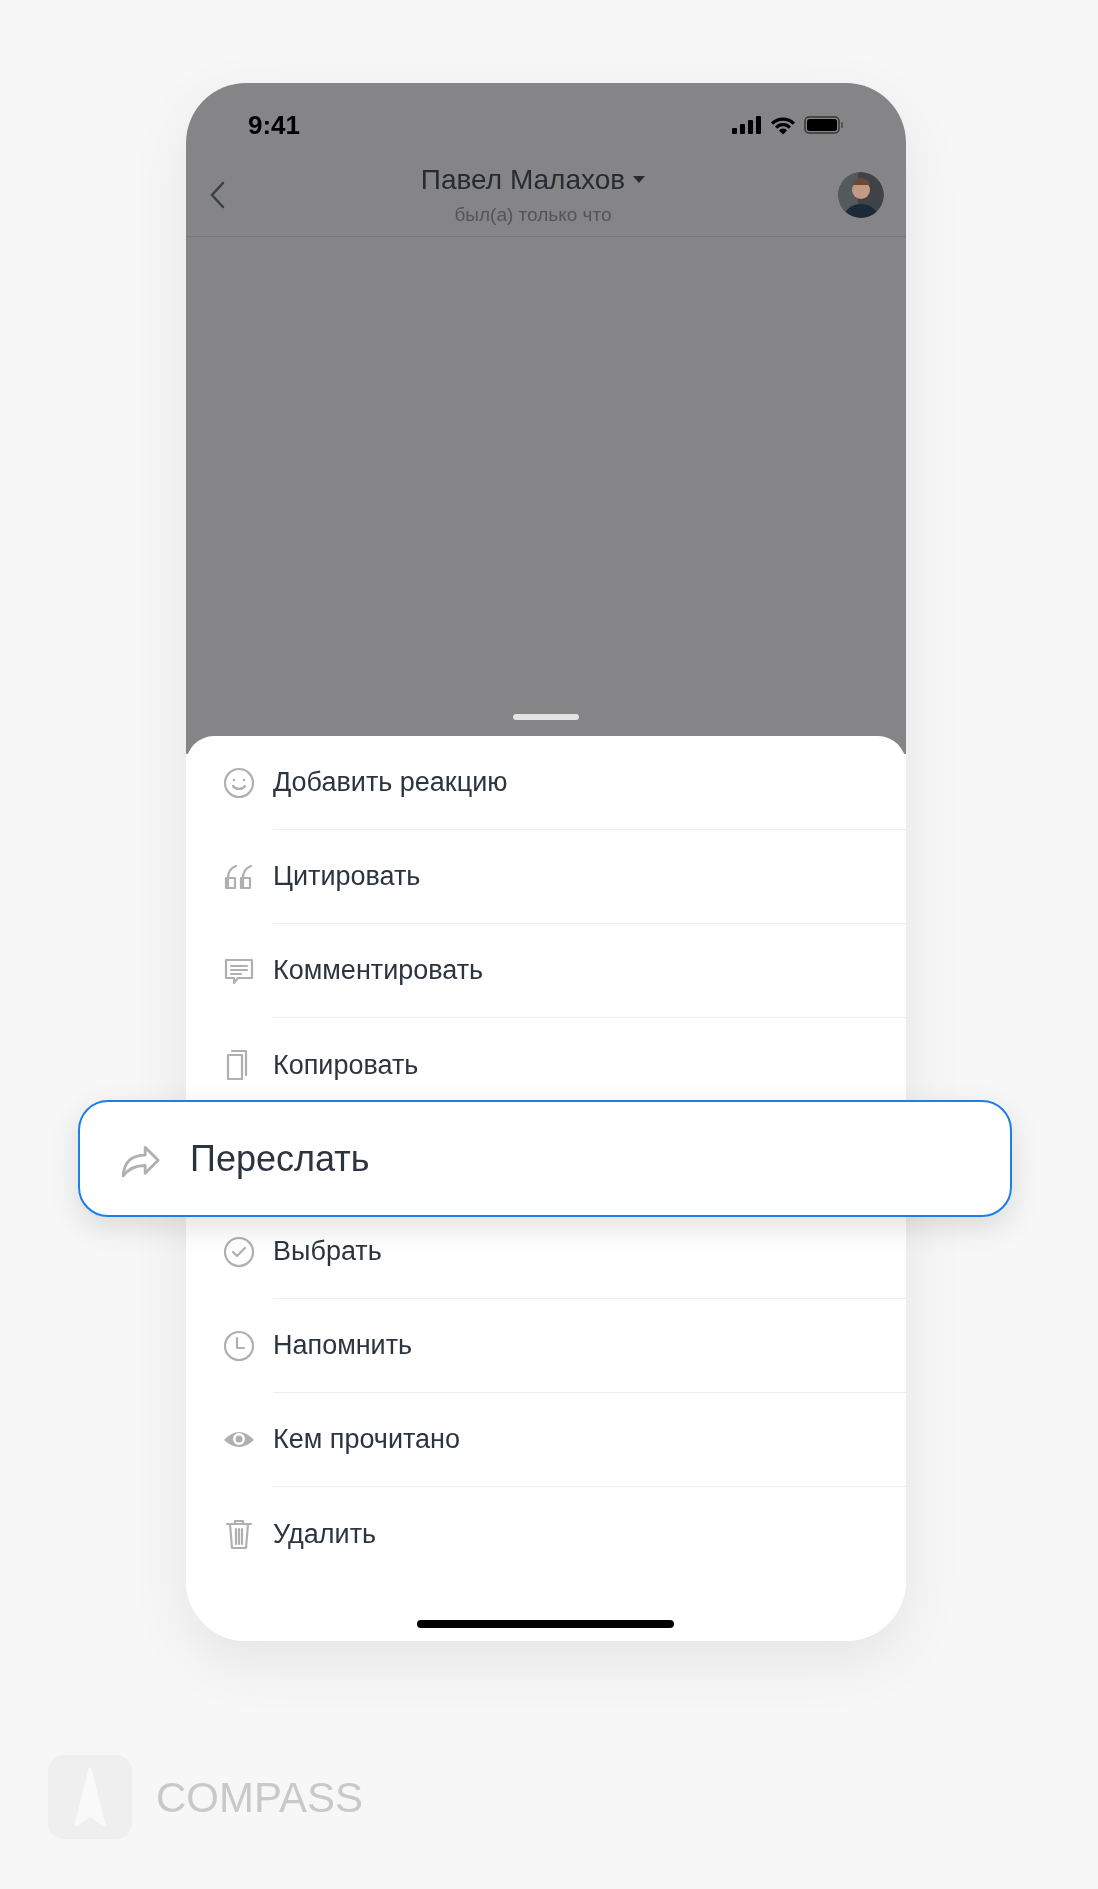 Image resolution: width=1098 pixels, height=1889 pixels. What do you see at coordinates (546, 877) in the screenshot?
I see `menu-item: Цитировать` at bounding box center [546, 877].